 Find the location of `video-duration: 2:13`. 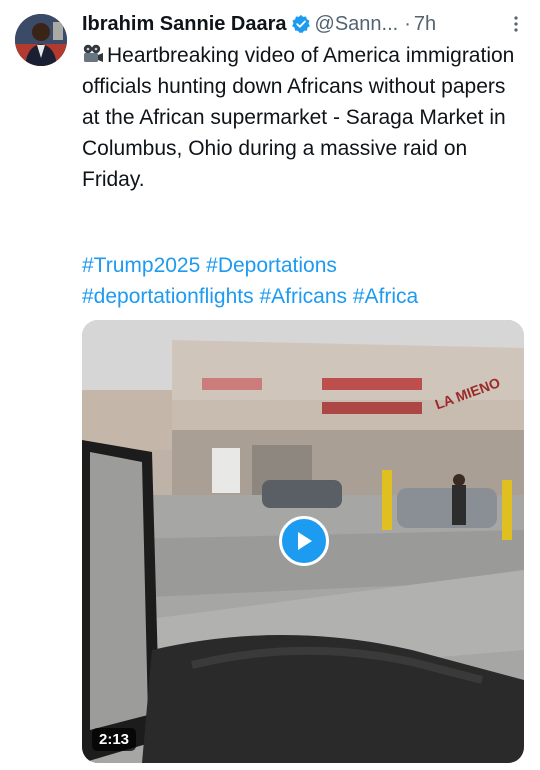

video-duration: 2:13 is located at coordinates (114, 739).